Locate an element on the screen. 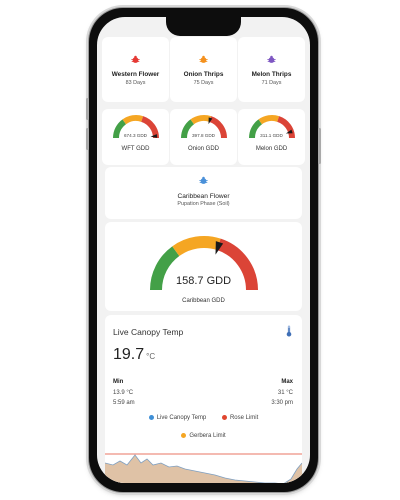 This screenshot has height=500, width=400. power-button is located at coordinates (319, 146).